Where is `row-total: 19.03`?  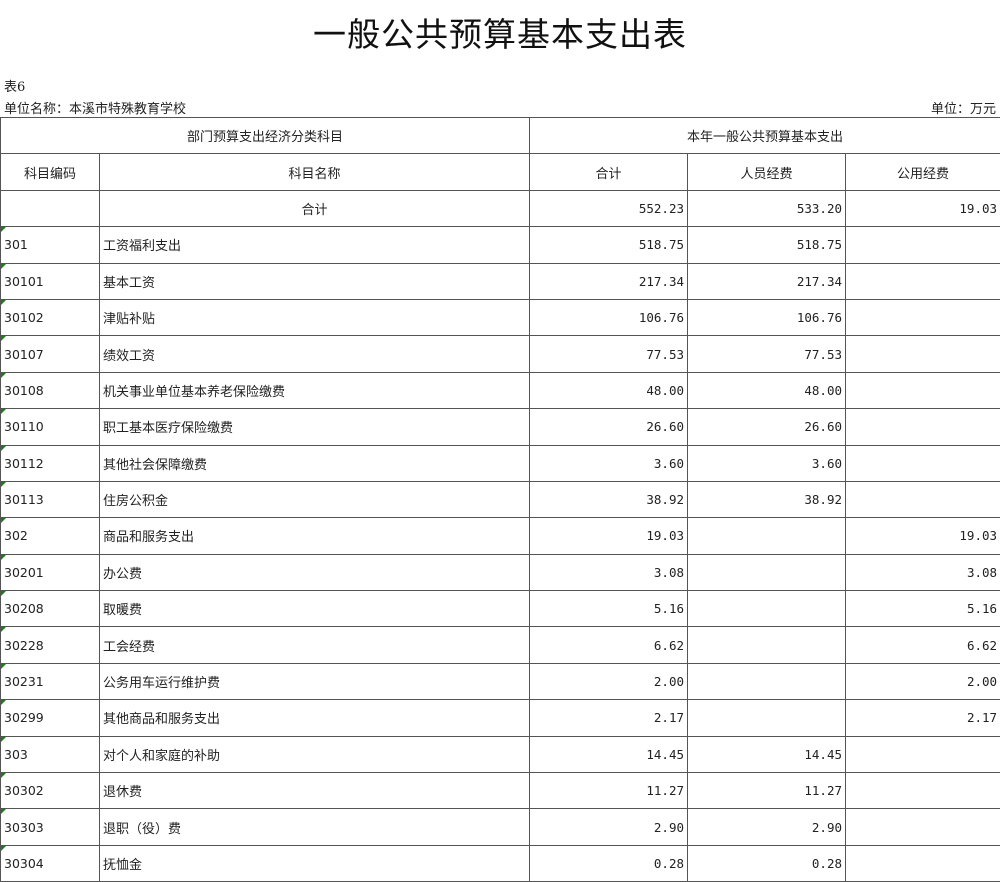 row-total: 19.03 is located at coordinates (609, 536).